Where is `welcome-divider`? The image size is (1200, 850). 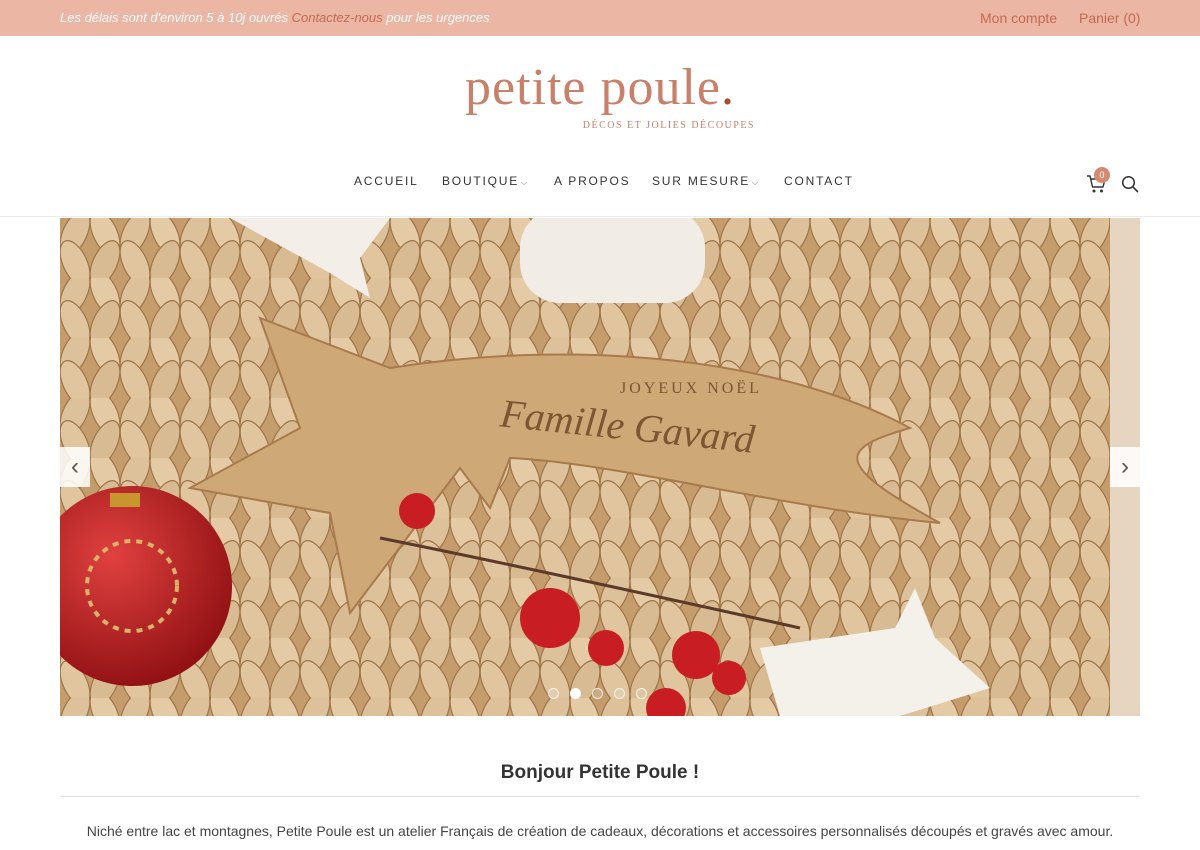
welcome-divider is located at coordinates (600, 796).